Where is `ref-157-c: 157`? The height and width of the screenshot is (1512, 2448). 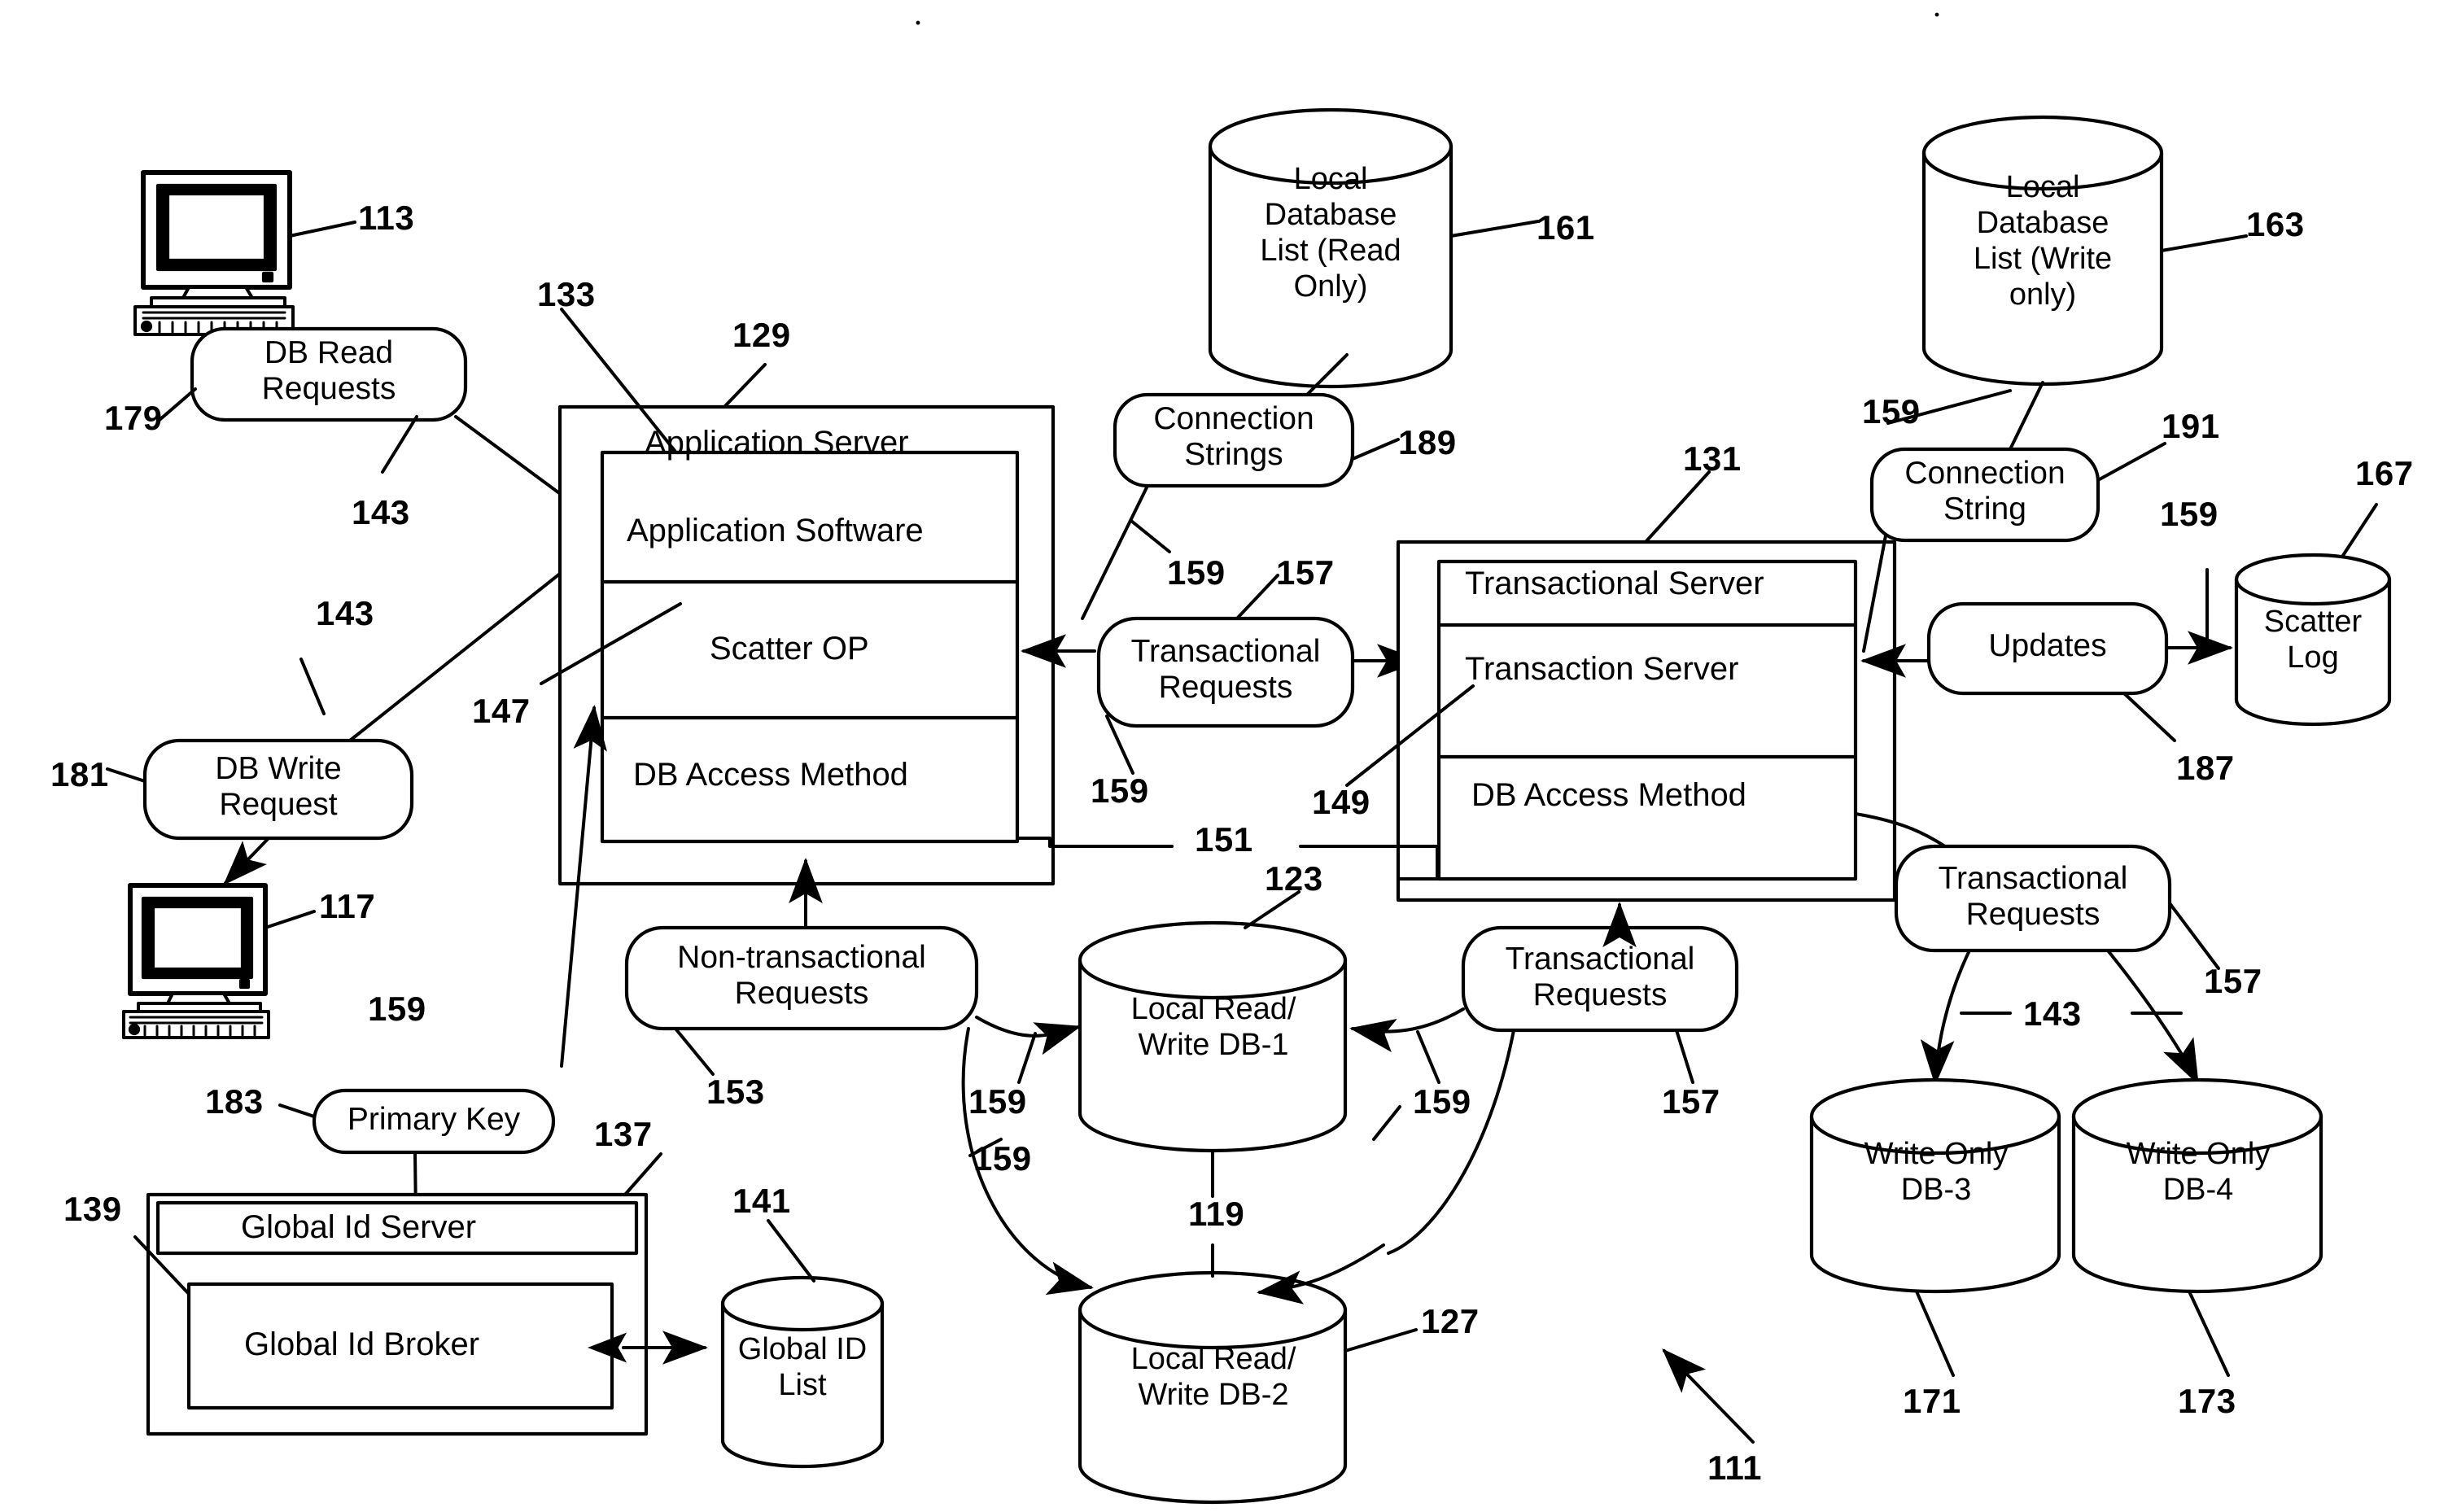 ref-157-c: 157 is located at coordinates (2233, 981).